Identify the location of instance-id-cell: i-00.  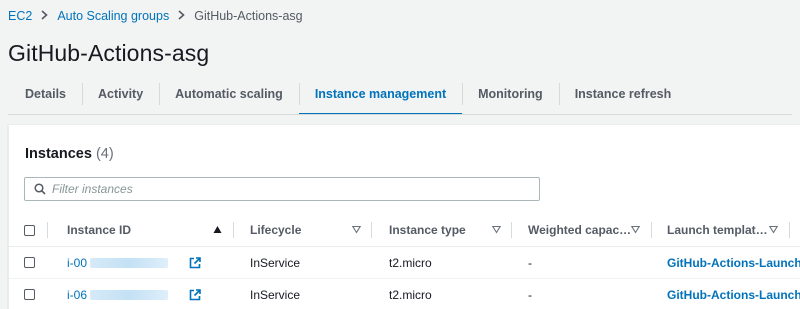
(118, 262).